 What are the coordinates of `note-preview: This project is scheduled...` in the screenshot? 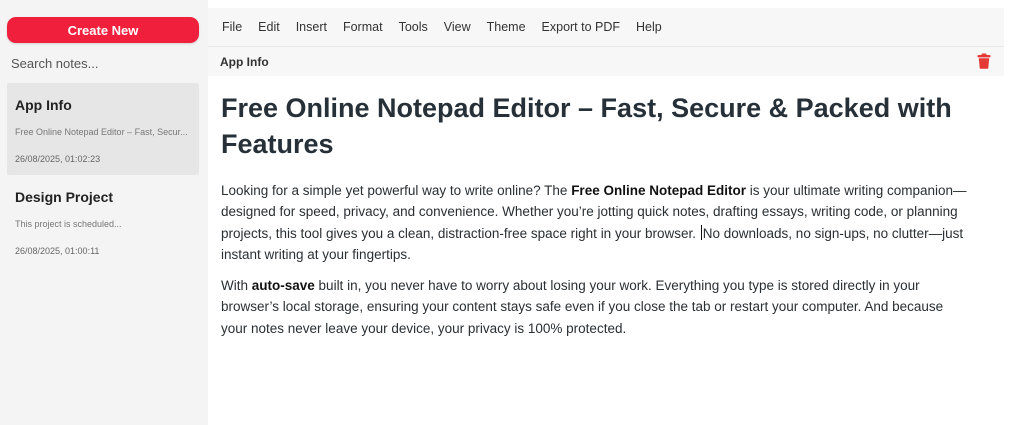 It's located at (68, 224).